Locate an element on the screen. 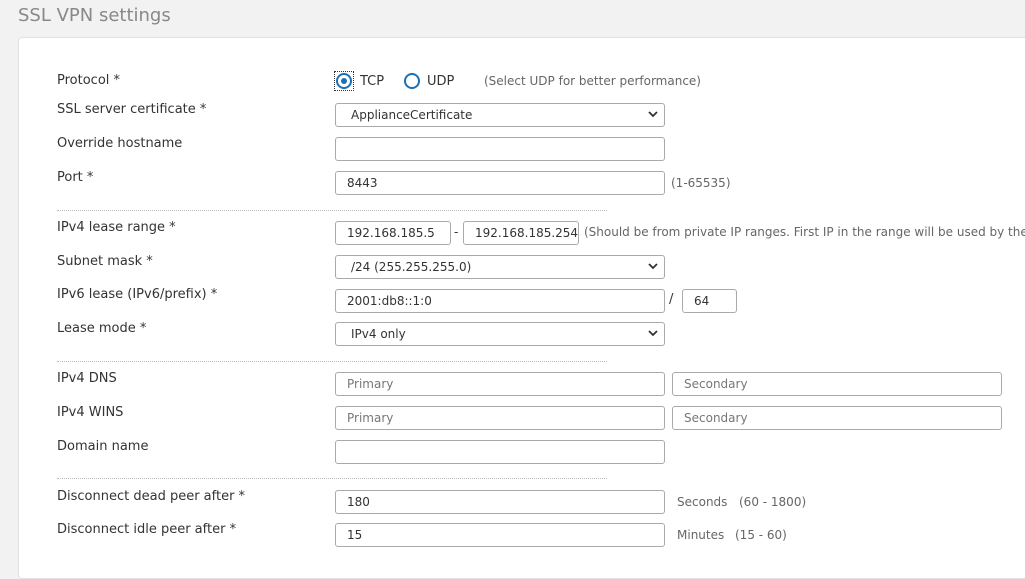 This screenshot has height=579, width=1025. ipv4-lease-start-input is located at coordinates (393, 233).